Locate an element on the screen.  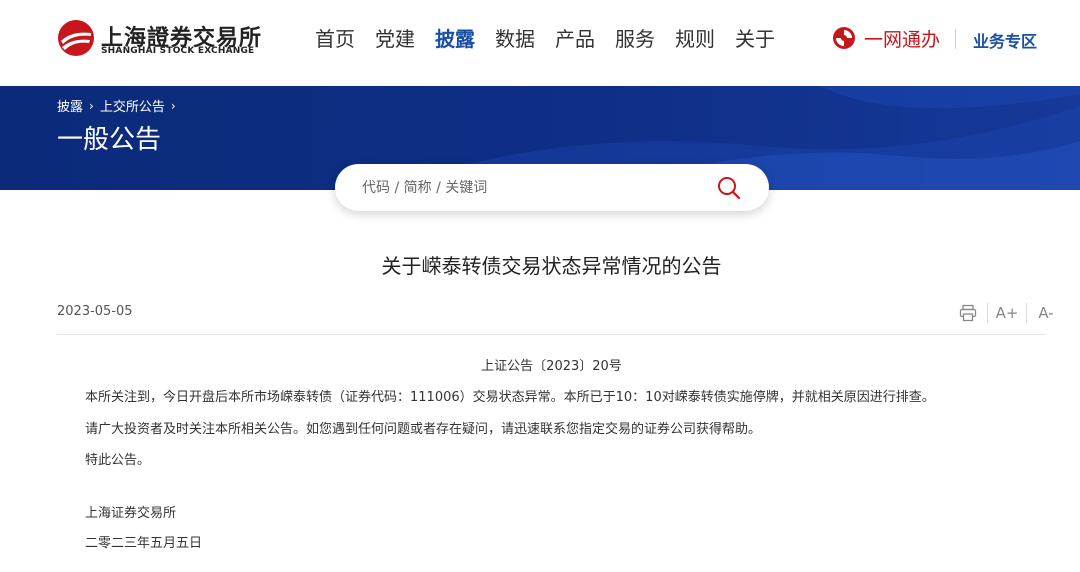
article-paragraph: 特此公告。 is located at coordinates (118, 460).